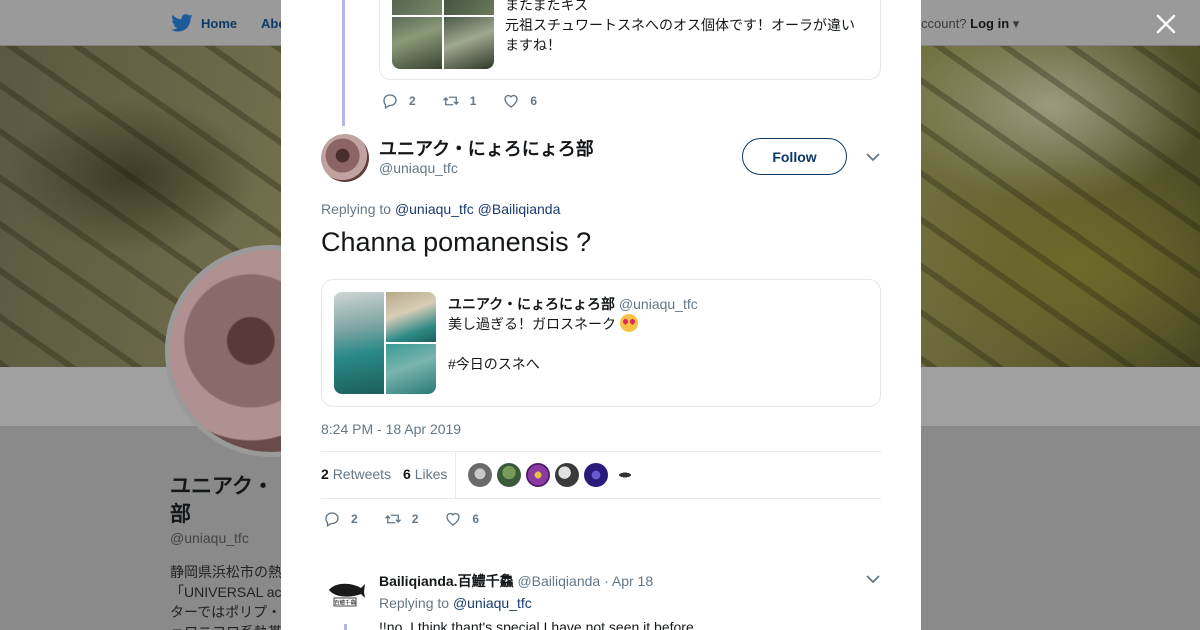 The width and height of the screenshot is (1200, 630). I want to click on quoted-author-name: ユニアク・にょろにょろ部, so click(531, 304).